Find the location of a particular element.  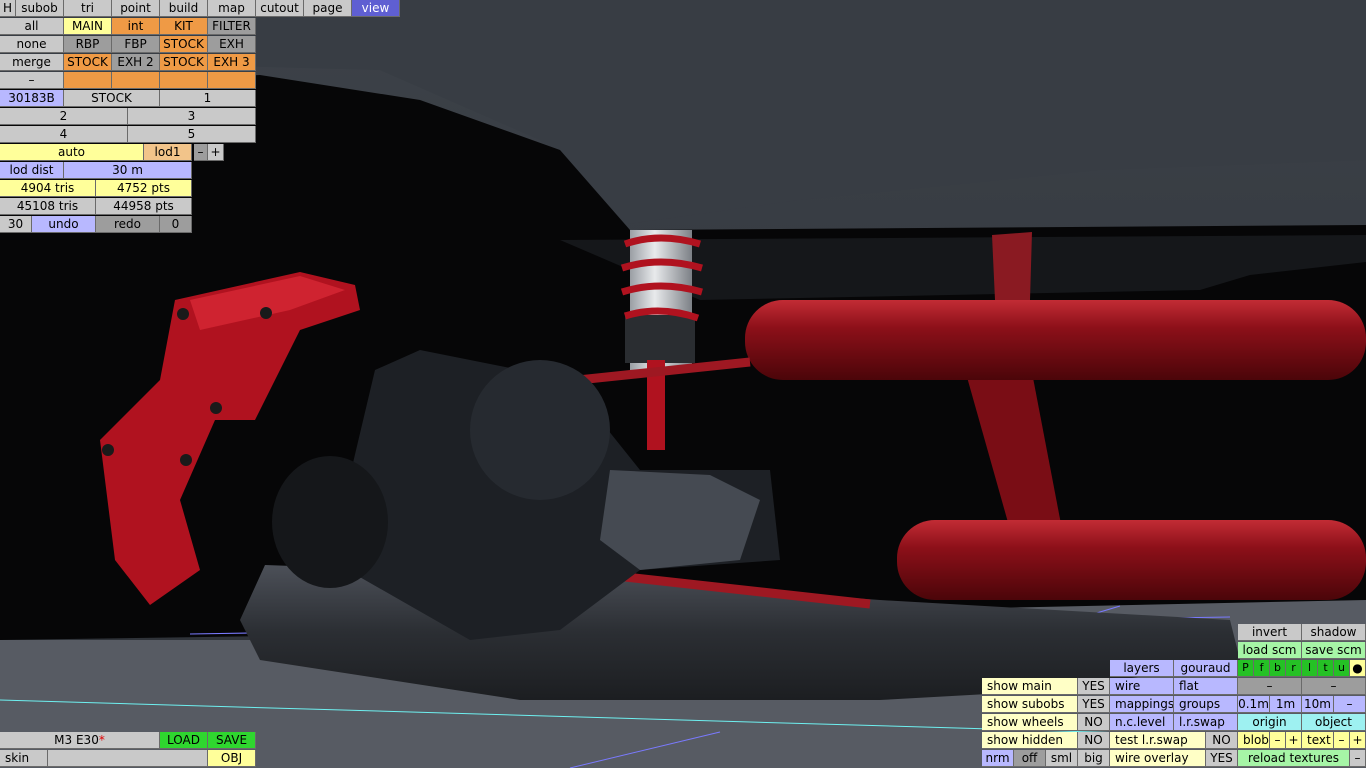

text-minus-button: – is located at coordinates (1342, 740).